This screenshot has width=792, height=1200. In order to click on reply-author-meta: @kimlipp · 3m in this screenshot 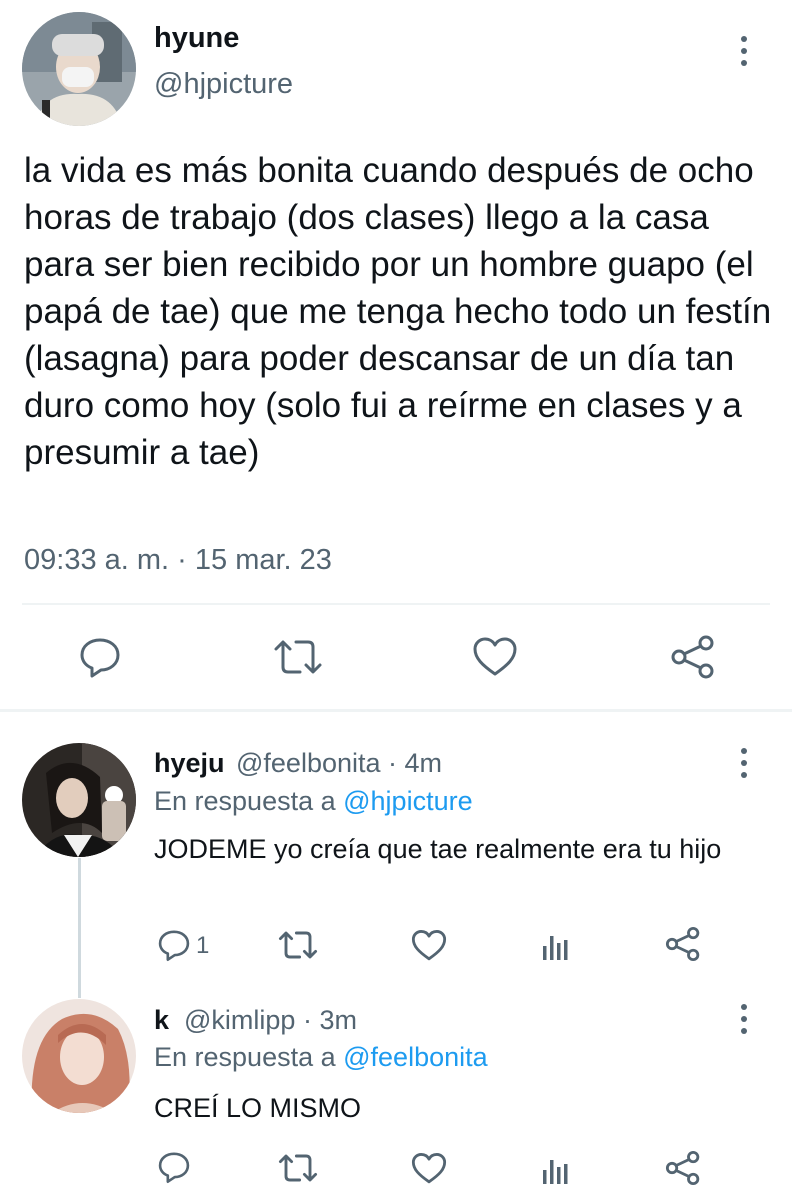, I will do `click(270, 1020)`.